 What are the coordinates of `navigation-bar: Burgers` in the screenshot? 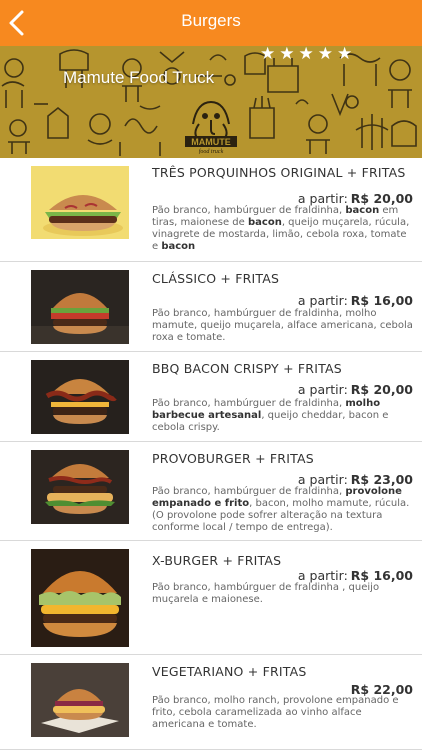 It's located at (211, 23).